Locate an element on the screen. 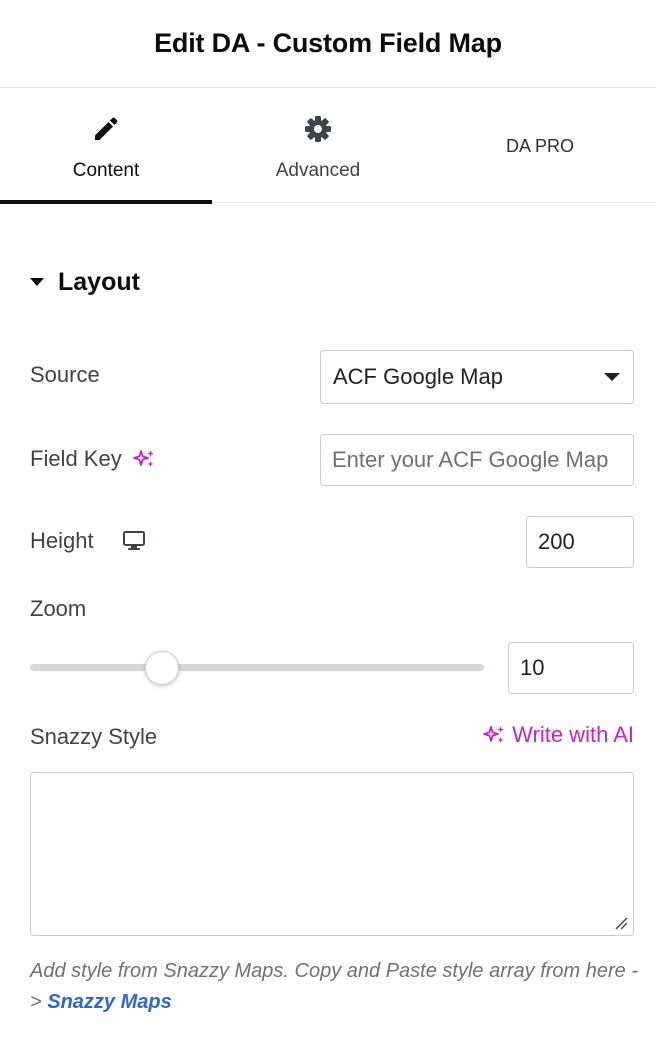  source-label: Source is located at coordinates (65, 374).